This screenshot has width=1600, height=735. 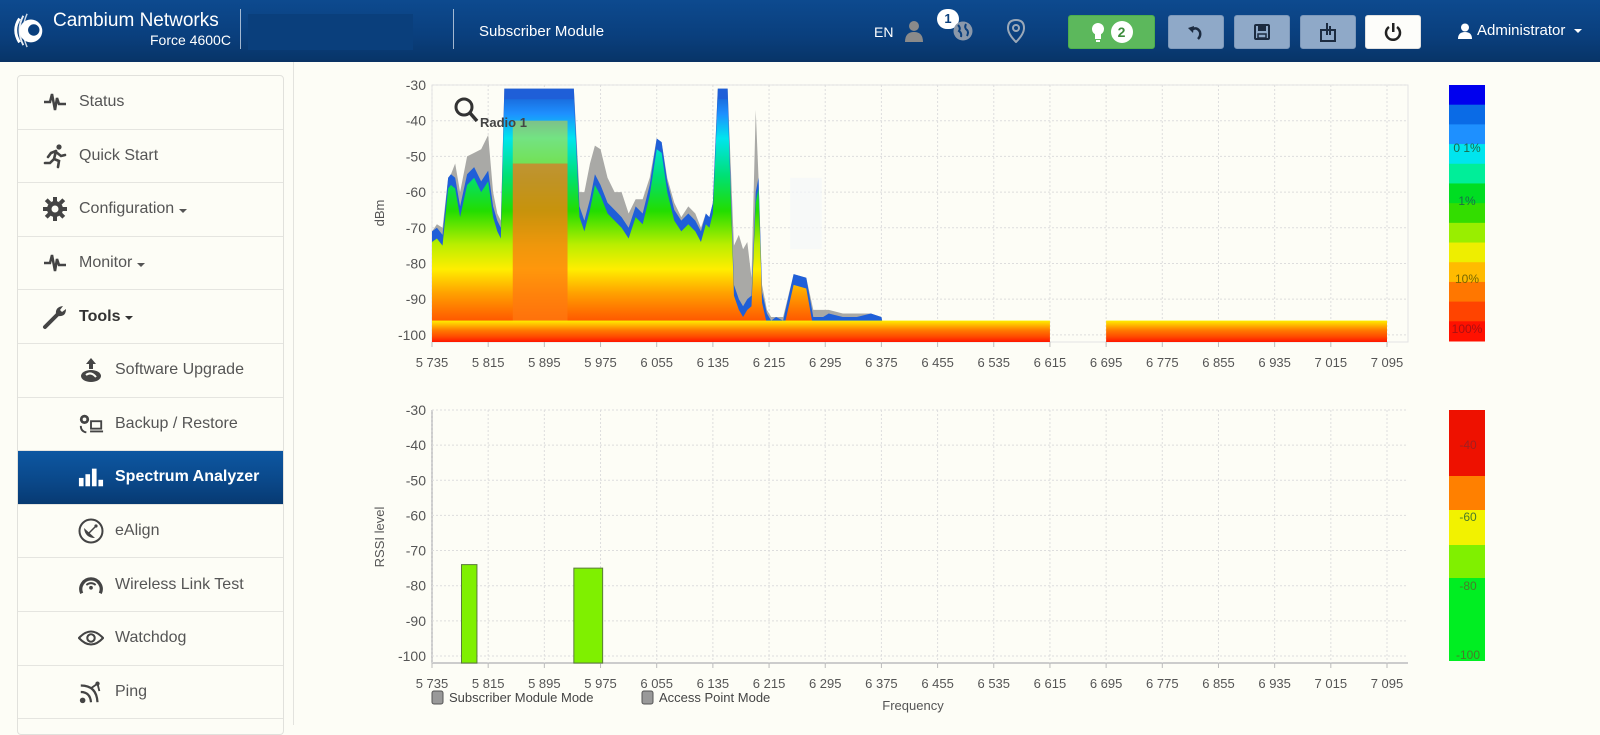 I want to click on x-axis-label: Frequency, so click(x=913, y=705).